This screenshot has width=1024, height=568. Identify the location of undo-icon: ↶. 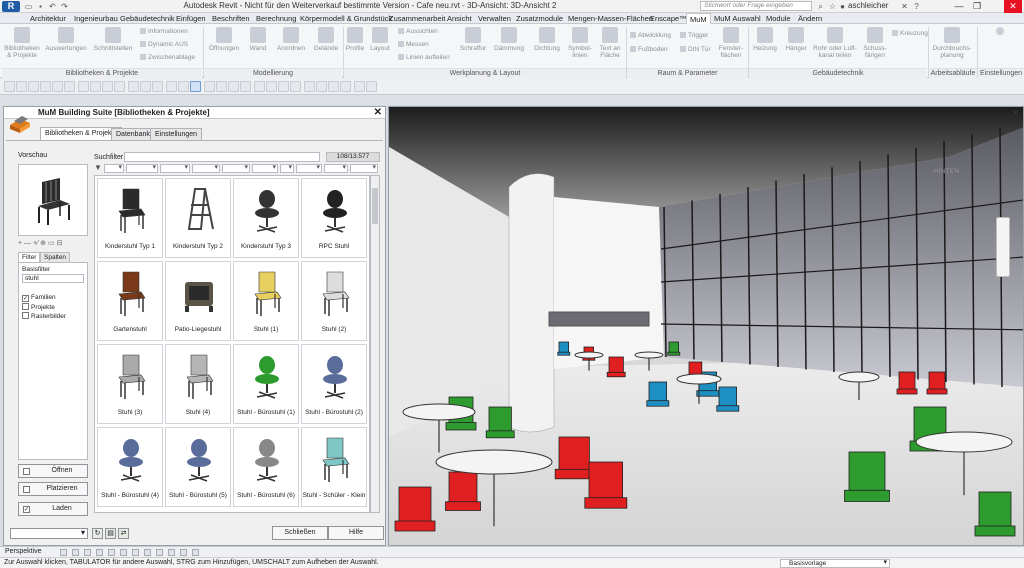
(52, 6).